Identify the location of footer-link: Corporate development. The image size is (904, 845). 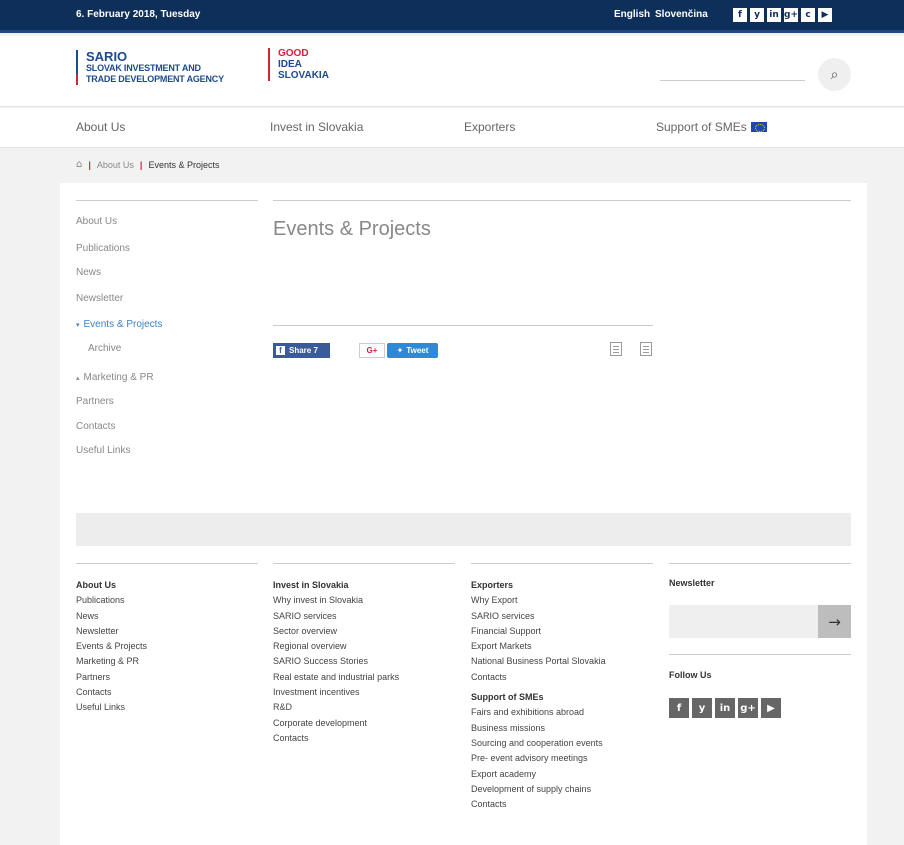
(336, 723).